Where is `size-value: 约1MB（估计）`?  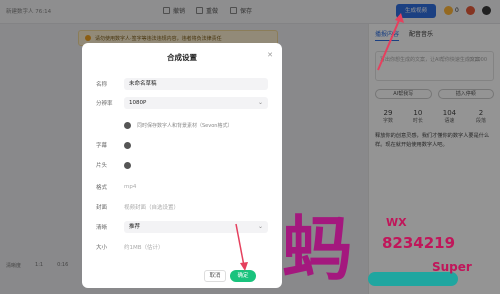
size-value: 约1MB（估计） is located at coordinates (144, 248).